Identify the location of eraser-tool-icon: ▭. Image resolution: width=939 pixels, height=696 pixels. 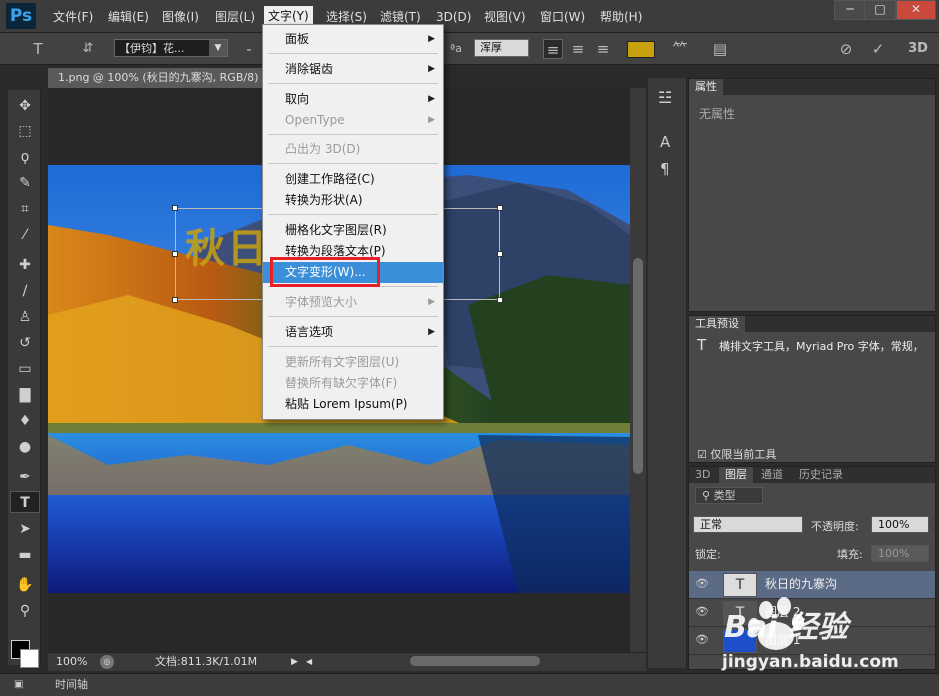
(25, 369).